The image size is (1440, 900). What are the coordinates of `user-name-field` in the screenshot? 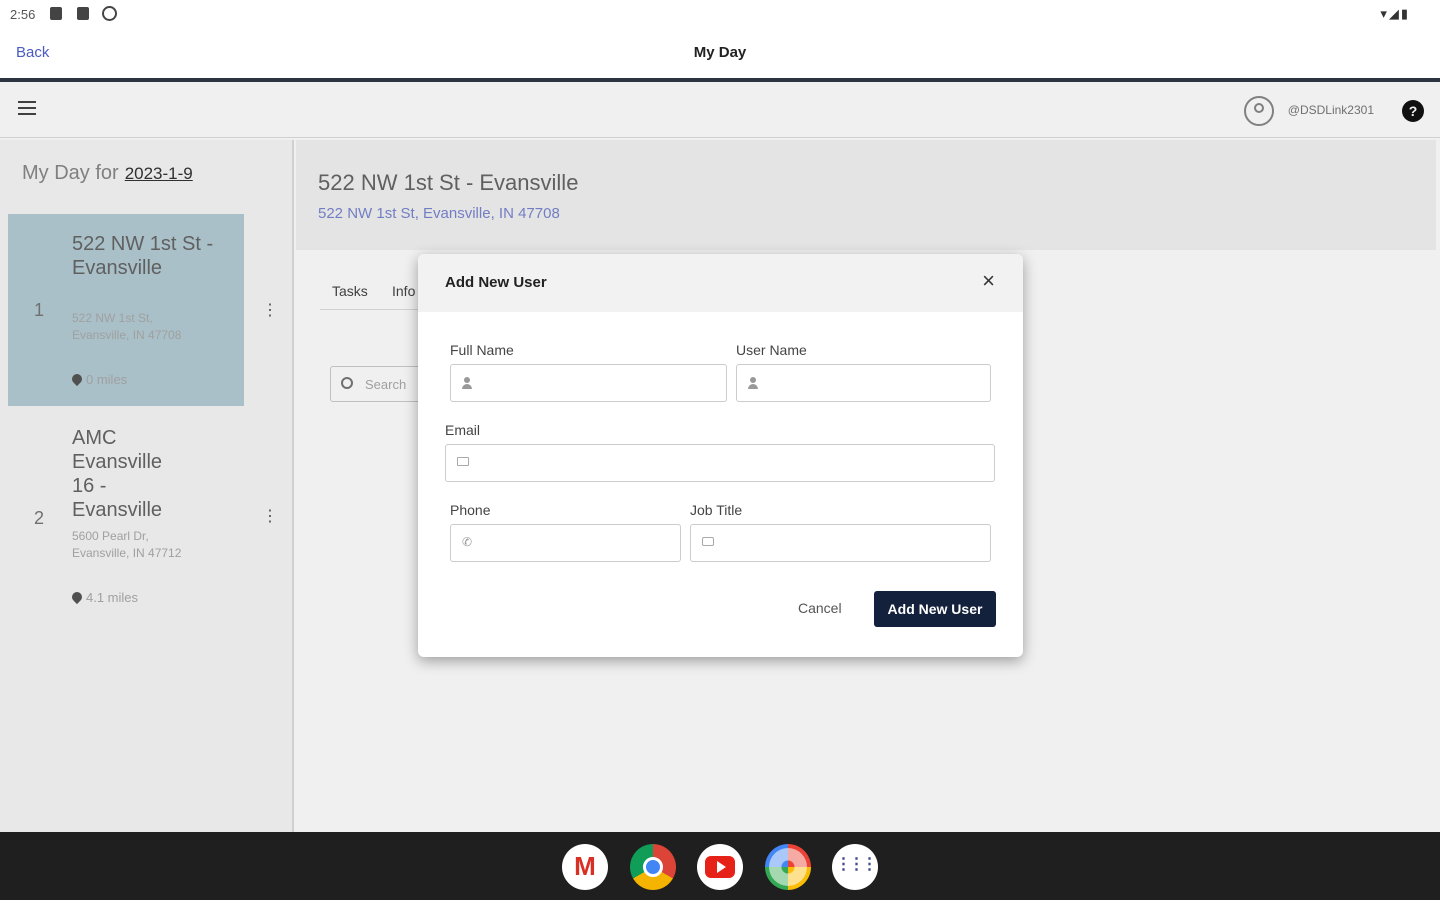 It's located at (863, 383).